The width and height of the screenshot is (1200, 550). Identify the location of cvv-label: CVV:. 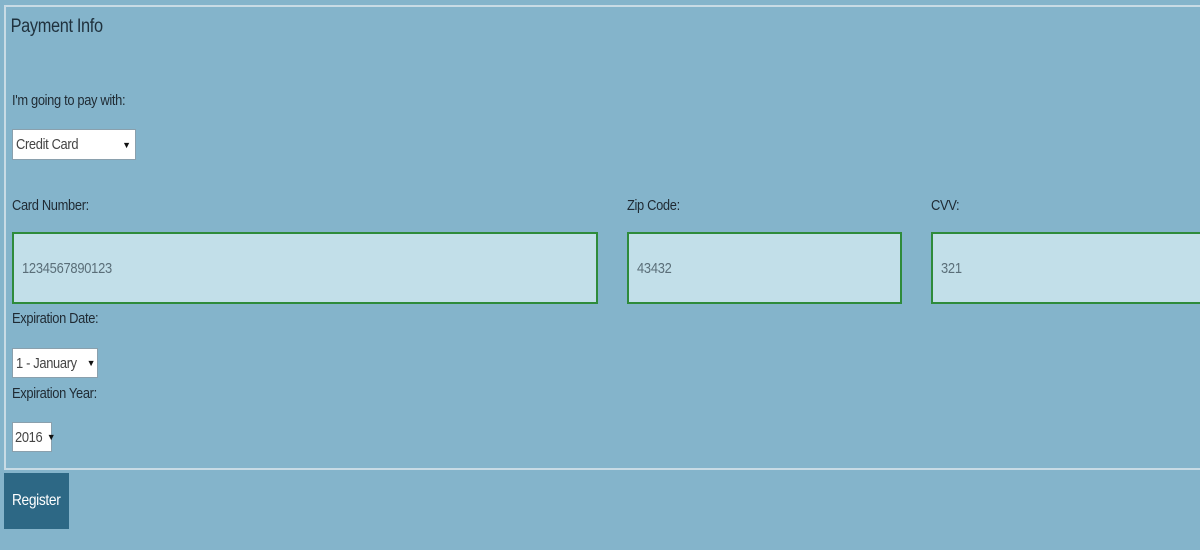
(945, 205).